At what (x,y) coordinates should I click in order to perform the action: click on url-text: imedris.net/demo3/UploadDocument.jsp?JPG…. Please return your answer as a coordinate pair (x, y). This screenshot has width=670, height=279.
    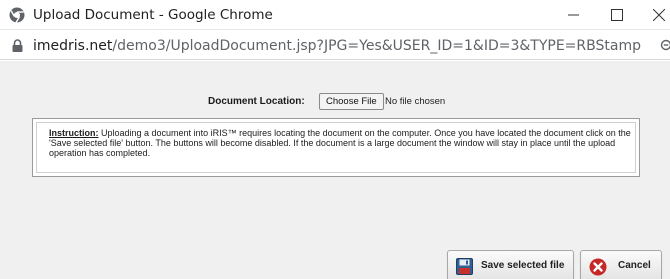
    Looking at the image, I should click on (337, 46).